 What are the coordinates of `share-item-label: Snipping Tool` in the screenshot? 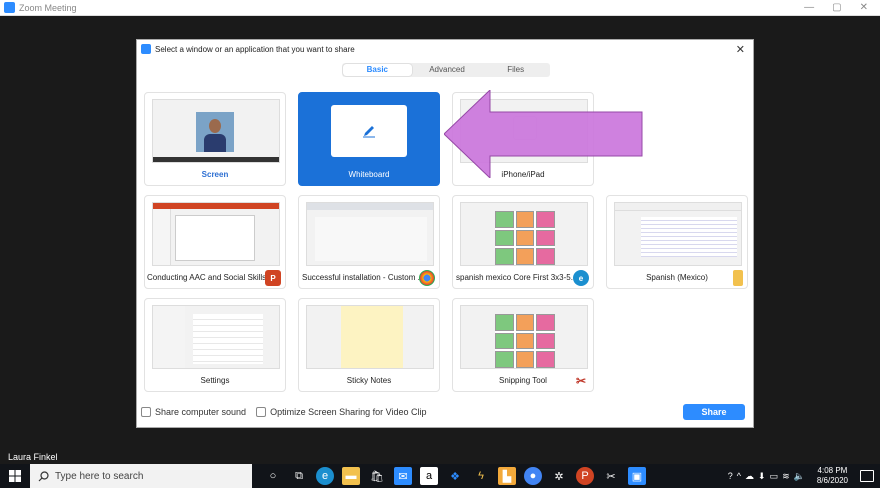 It's located at (523, 380).